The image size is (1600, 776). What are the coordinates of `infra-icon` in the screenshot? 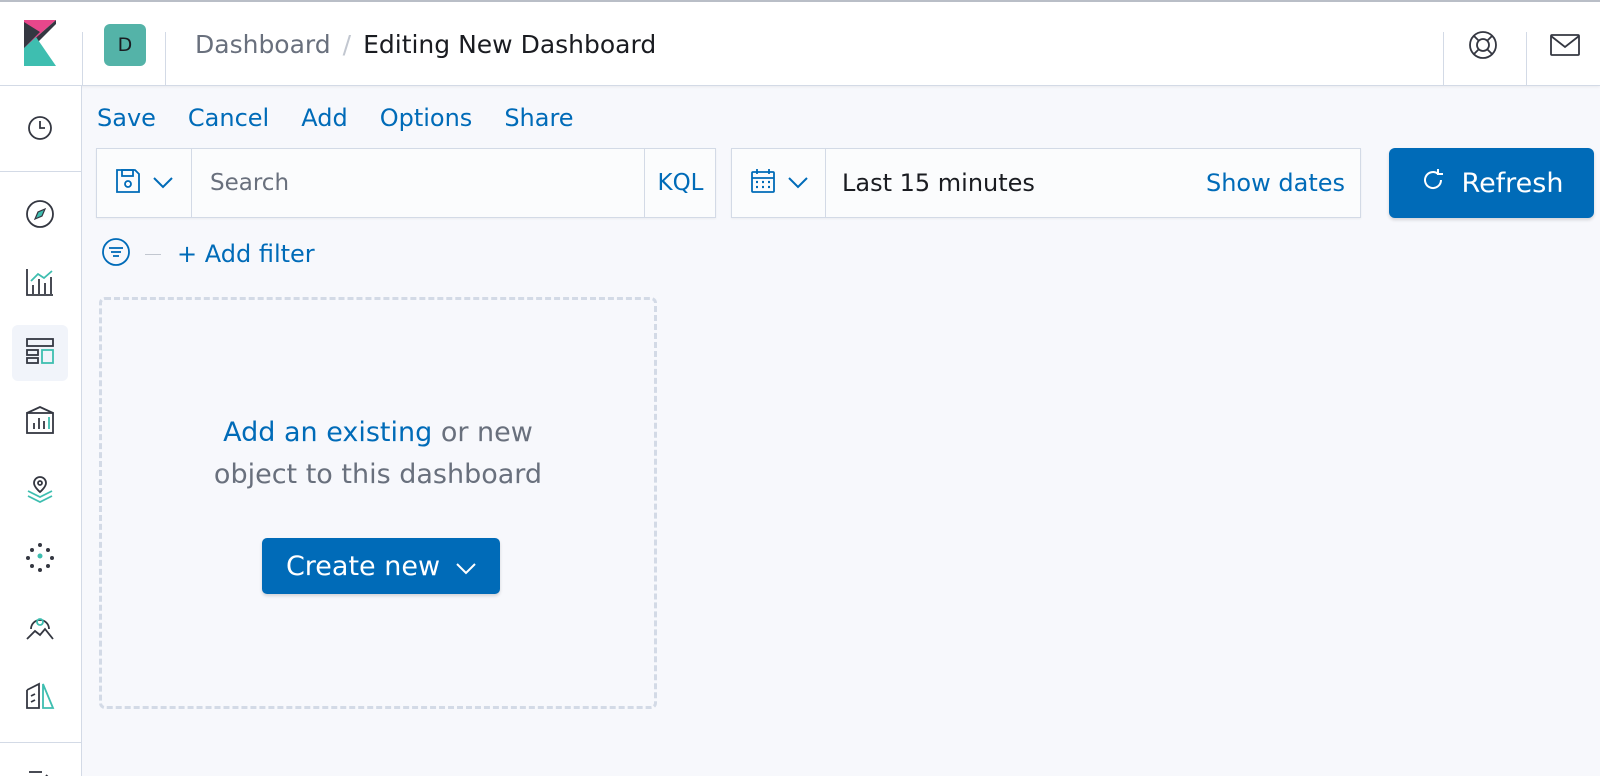 It's located at (40, 628).